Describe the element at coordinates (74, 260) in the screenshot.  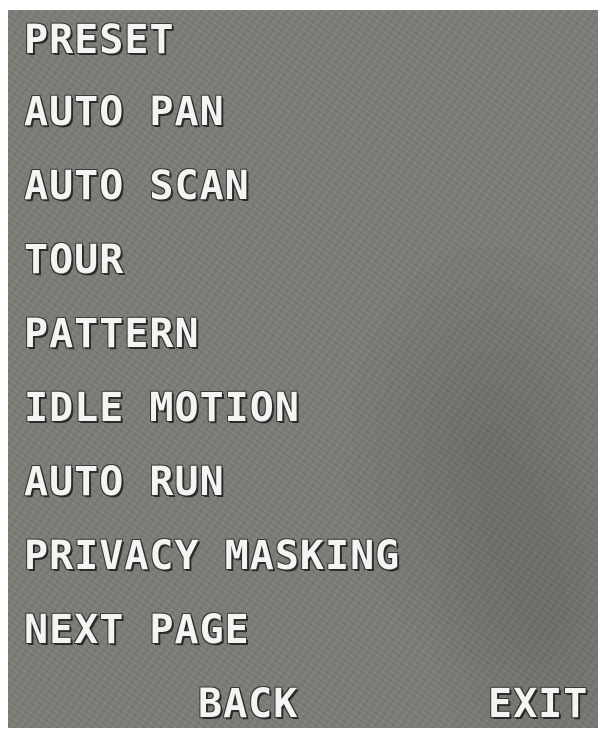
I see `menu-item-tour: TOUR` at that location.